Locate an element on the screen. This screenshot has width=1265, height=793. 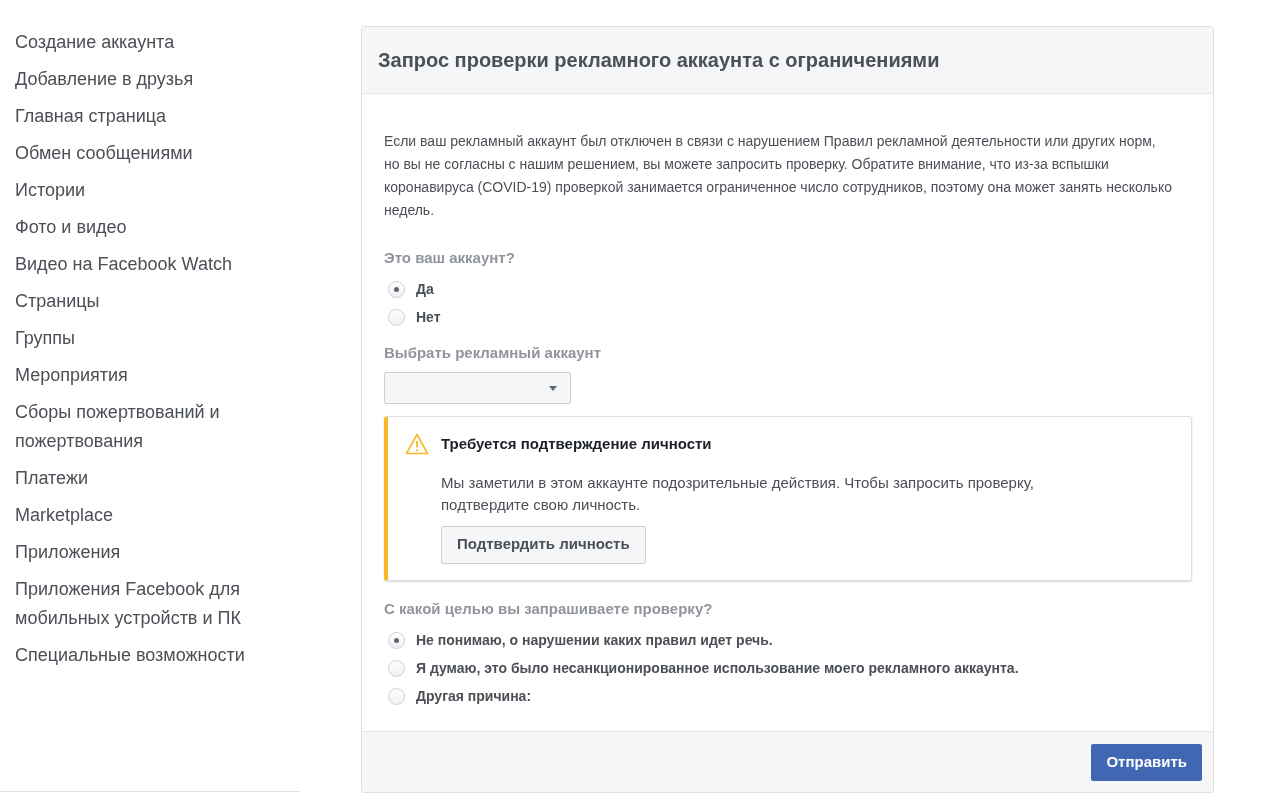
sidebar-link: Истории is located at coordinates (137, 190).